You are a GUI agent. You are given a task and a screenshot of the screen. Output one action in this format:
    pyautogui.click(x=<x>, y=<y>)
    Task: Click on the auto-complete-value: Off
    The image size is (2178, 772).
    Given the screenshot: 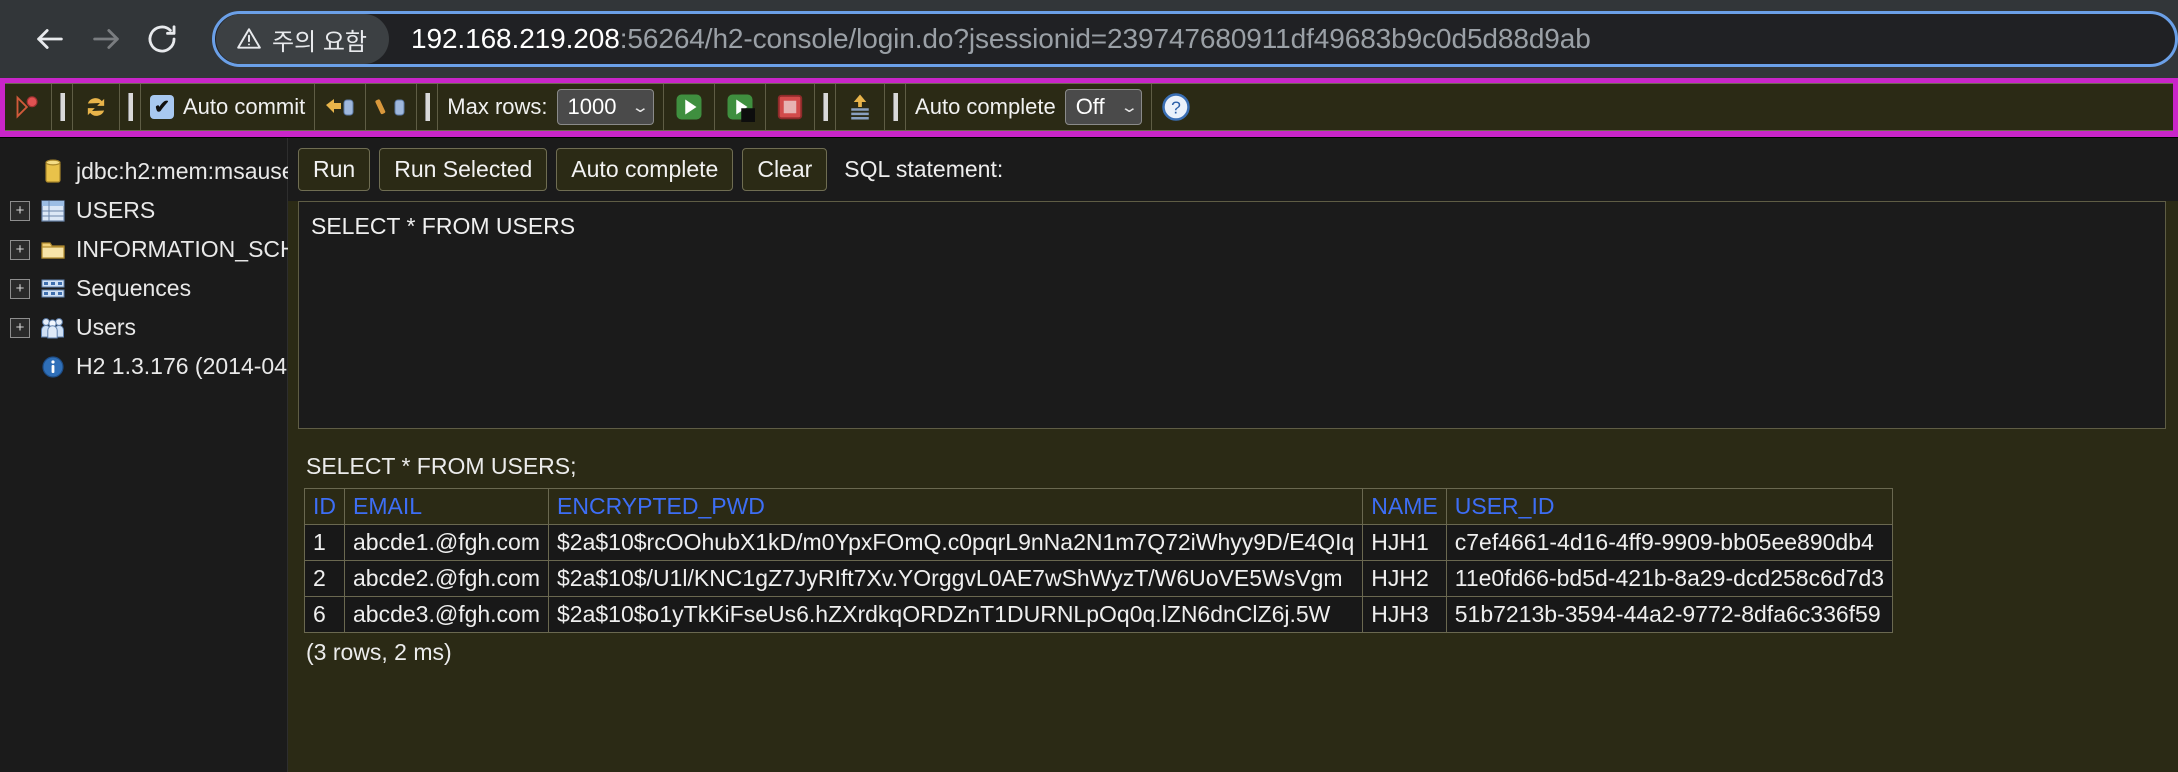 What is the action you would take?
    pyautogui.click(x=1090, y=106)
    